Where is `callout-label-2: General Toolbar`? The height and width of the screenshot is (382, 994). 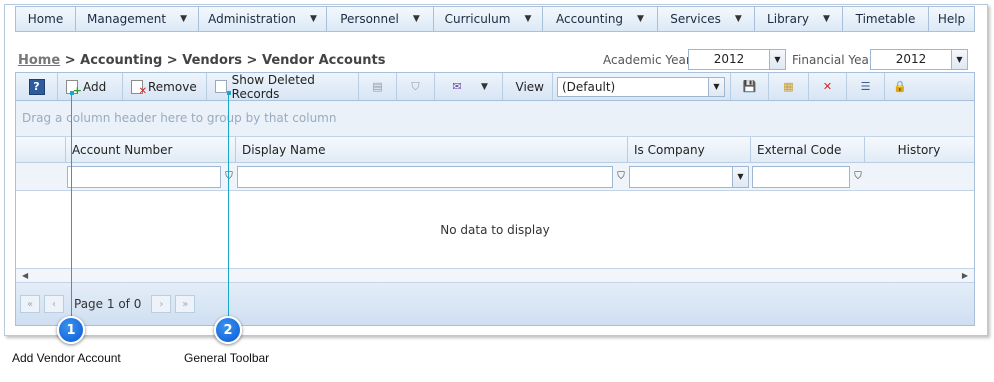
callout-label-2: General Toolbar is located at coordinates (227, 358).